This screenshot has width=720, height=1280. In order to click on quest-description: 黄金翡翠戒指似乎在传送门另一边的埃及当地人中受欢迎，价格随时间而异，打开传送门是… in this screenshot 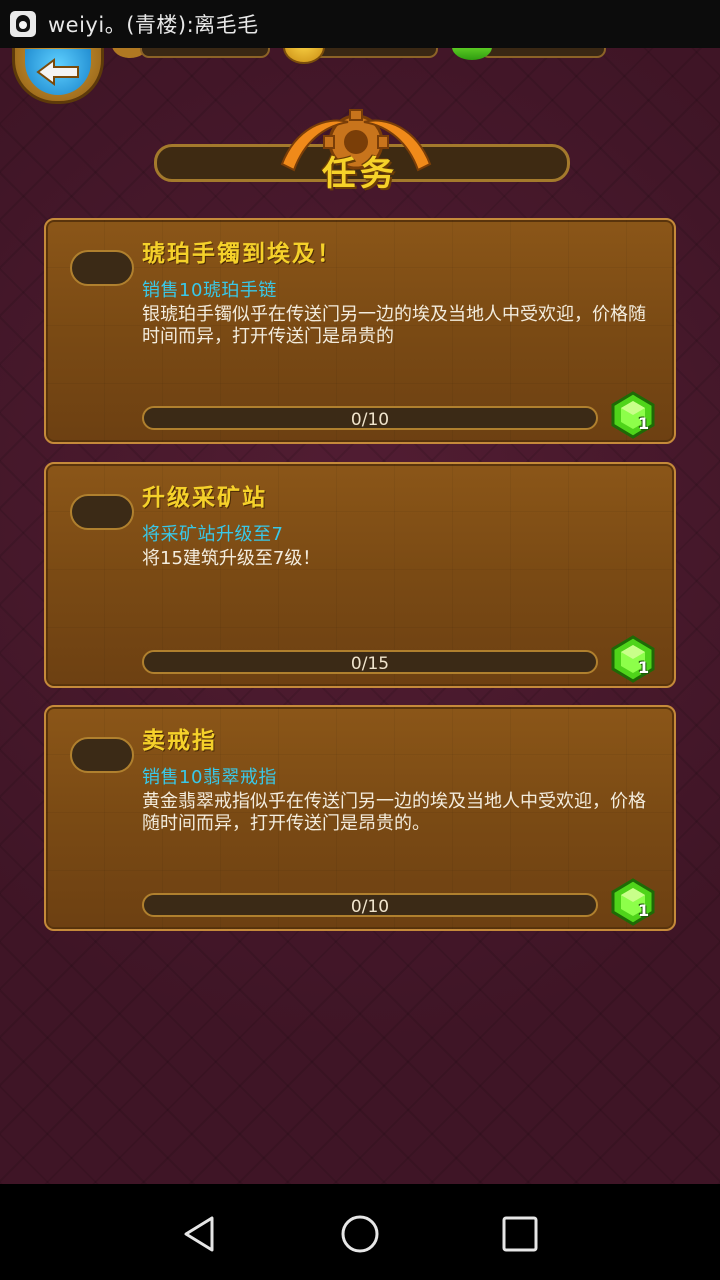, I will do `click(394, 812)`.